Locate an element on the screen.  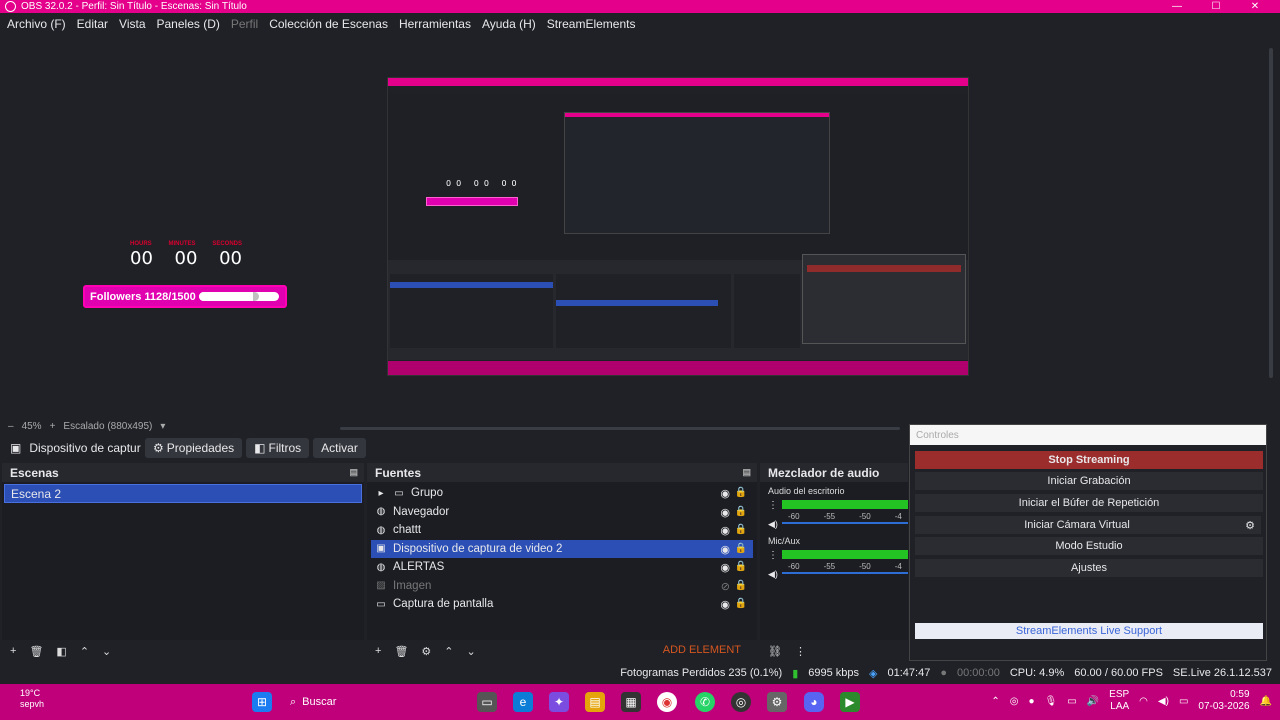
discord-icon: ◕ is located at coordinates (814, 702).